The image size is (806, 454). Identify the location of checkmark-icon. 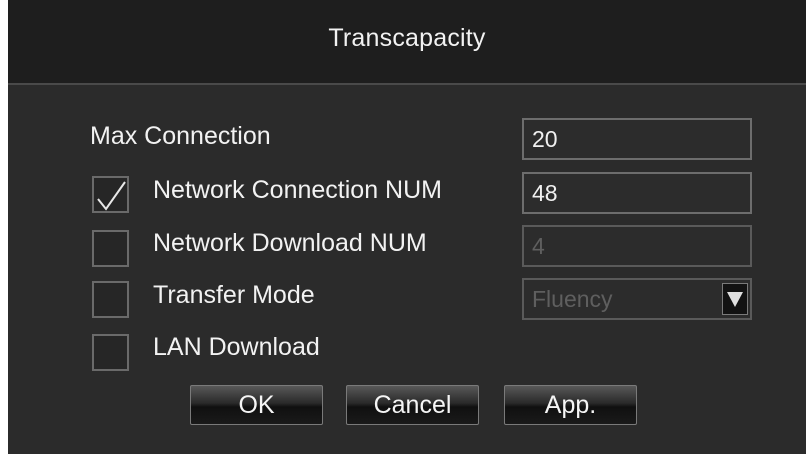
(111, 196).